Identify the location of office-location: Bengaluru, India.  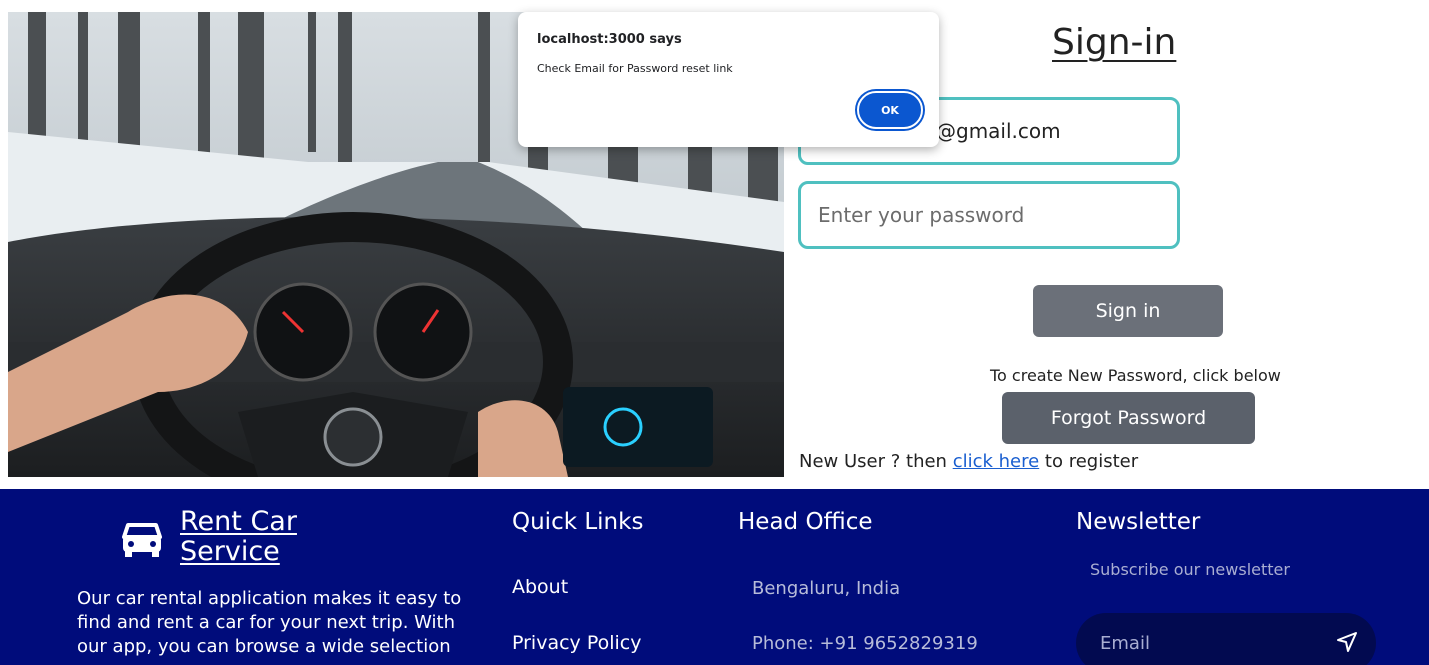
(826, 588).